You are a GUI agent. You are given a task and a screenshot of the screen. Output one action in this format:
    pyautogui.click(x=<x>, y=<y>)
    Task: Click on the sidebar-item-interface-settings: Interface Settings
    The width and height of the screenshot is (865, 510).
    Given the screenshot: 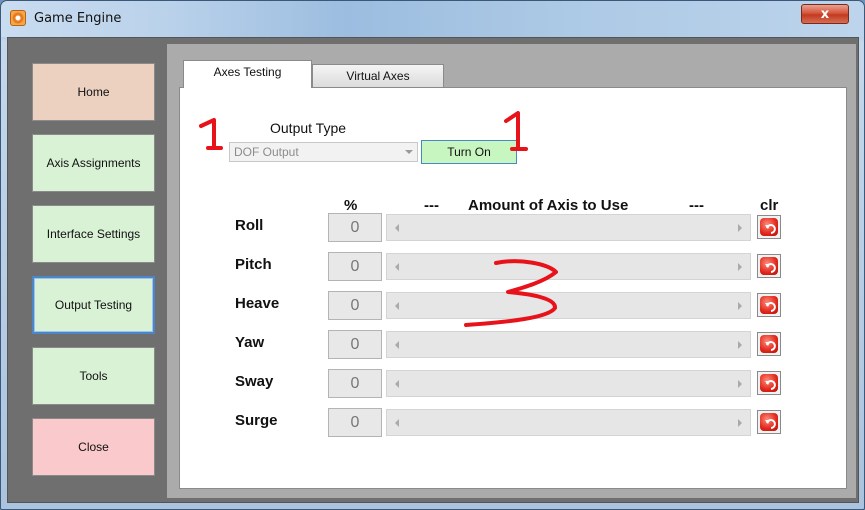 What is the action you would take?
    pyautogui.click(x=93, y=234)
    